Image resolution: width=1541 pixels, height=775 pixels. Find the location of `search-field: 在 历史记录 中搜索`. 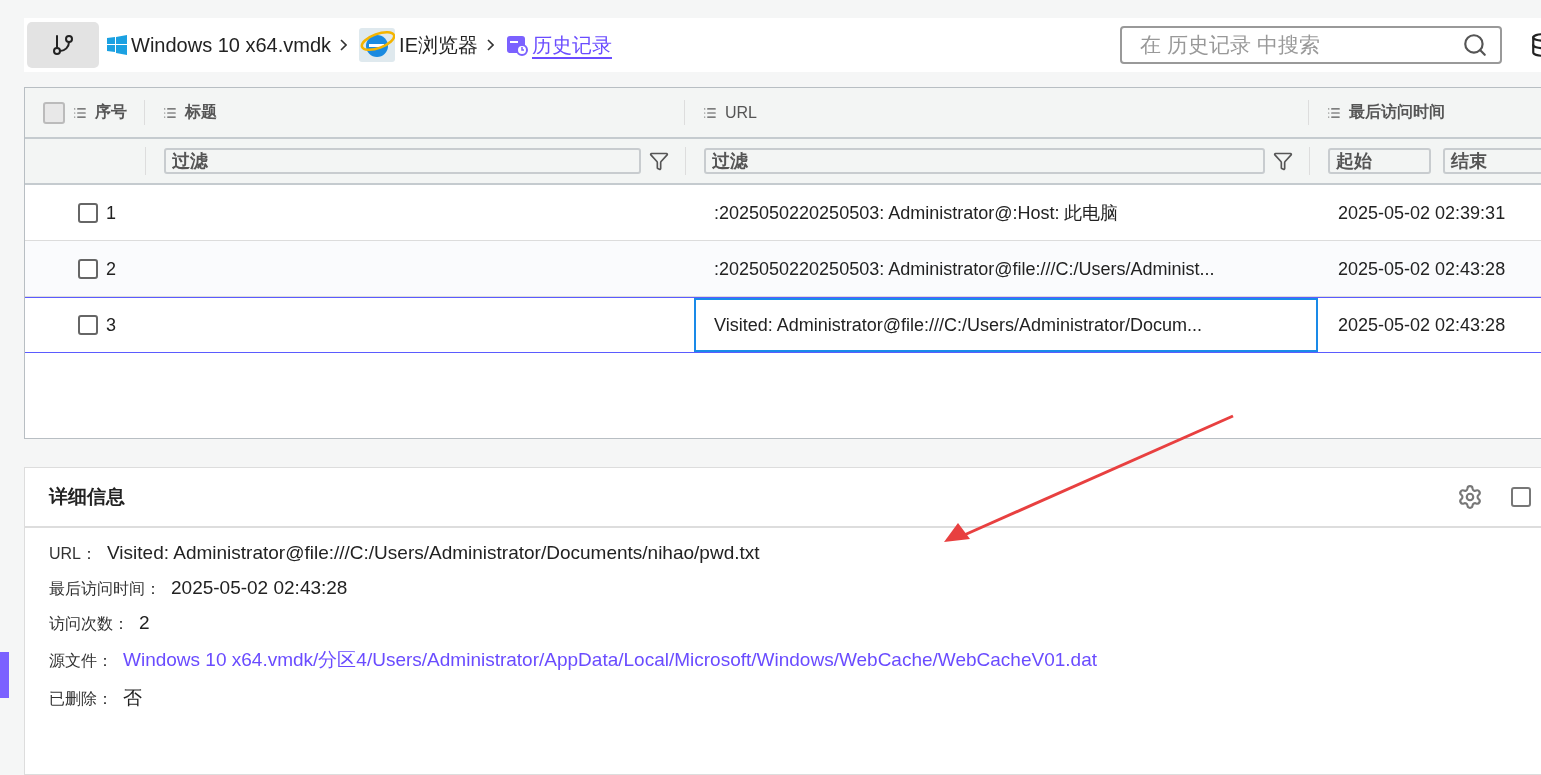

search-field: 在 历史记录 中搜索 is located at coordinates (1311, 45).